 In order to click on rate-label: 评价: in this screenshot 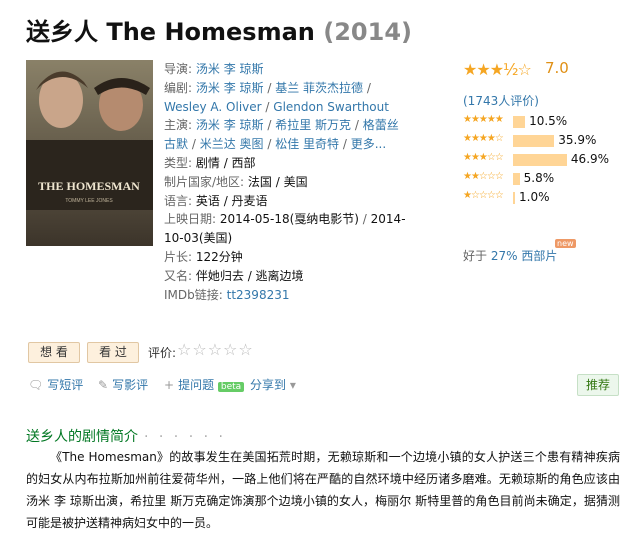, I will do `click(162, 353)`.